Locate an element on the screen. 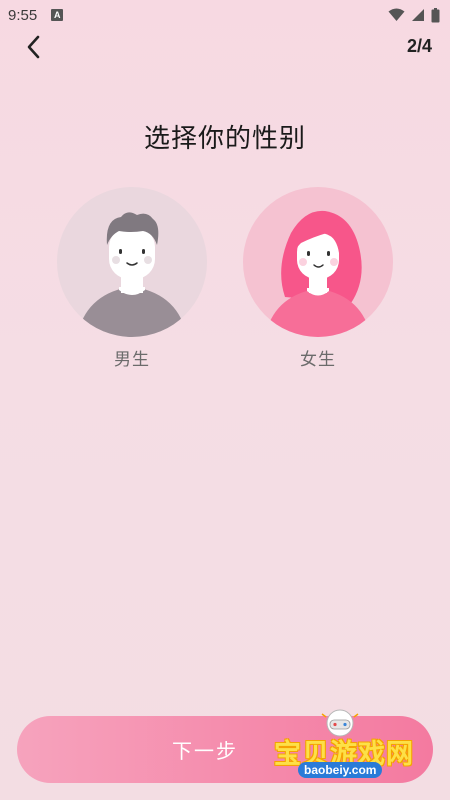 This screenshot has width=450, height=800. gender-option-female: 女生 is located at coordinates (318, 278).